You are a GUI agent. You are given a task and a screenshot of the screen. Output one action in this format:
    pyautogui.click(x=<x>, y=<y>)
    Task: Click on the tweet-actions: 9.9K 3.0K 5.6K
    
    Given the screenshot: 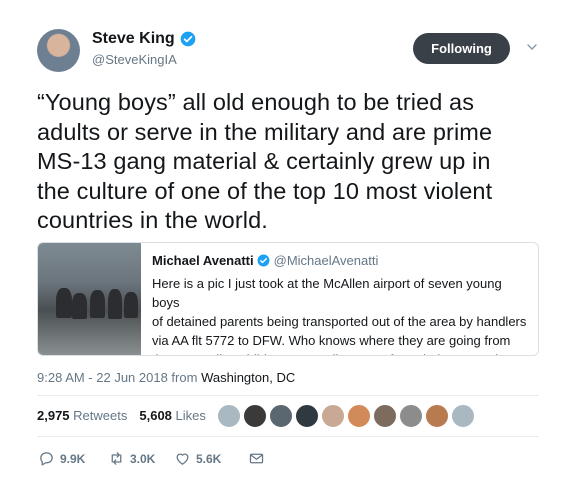 What is the action you would take?
    pyautogui.click(x=154, y=458)
    